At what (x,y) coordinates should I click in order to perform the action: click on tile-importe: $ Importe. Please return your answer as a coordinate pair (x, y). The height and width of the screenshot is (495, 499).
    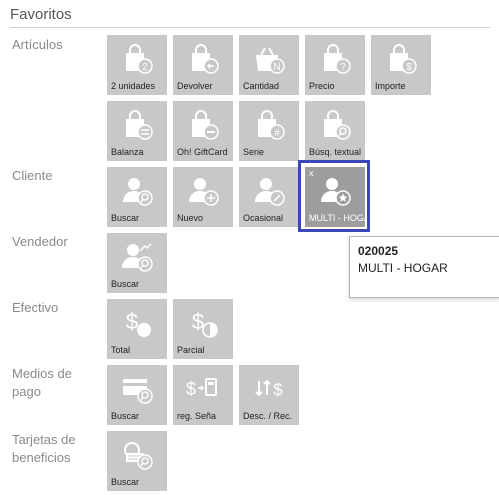
    Looking at the image, I should click on (401, 65).